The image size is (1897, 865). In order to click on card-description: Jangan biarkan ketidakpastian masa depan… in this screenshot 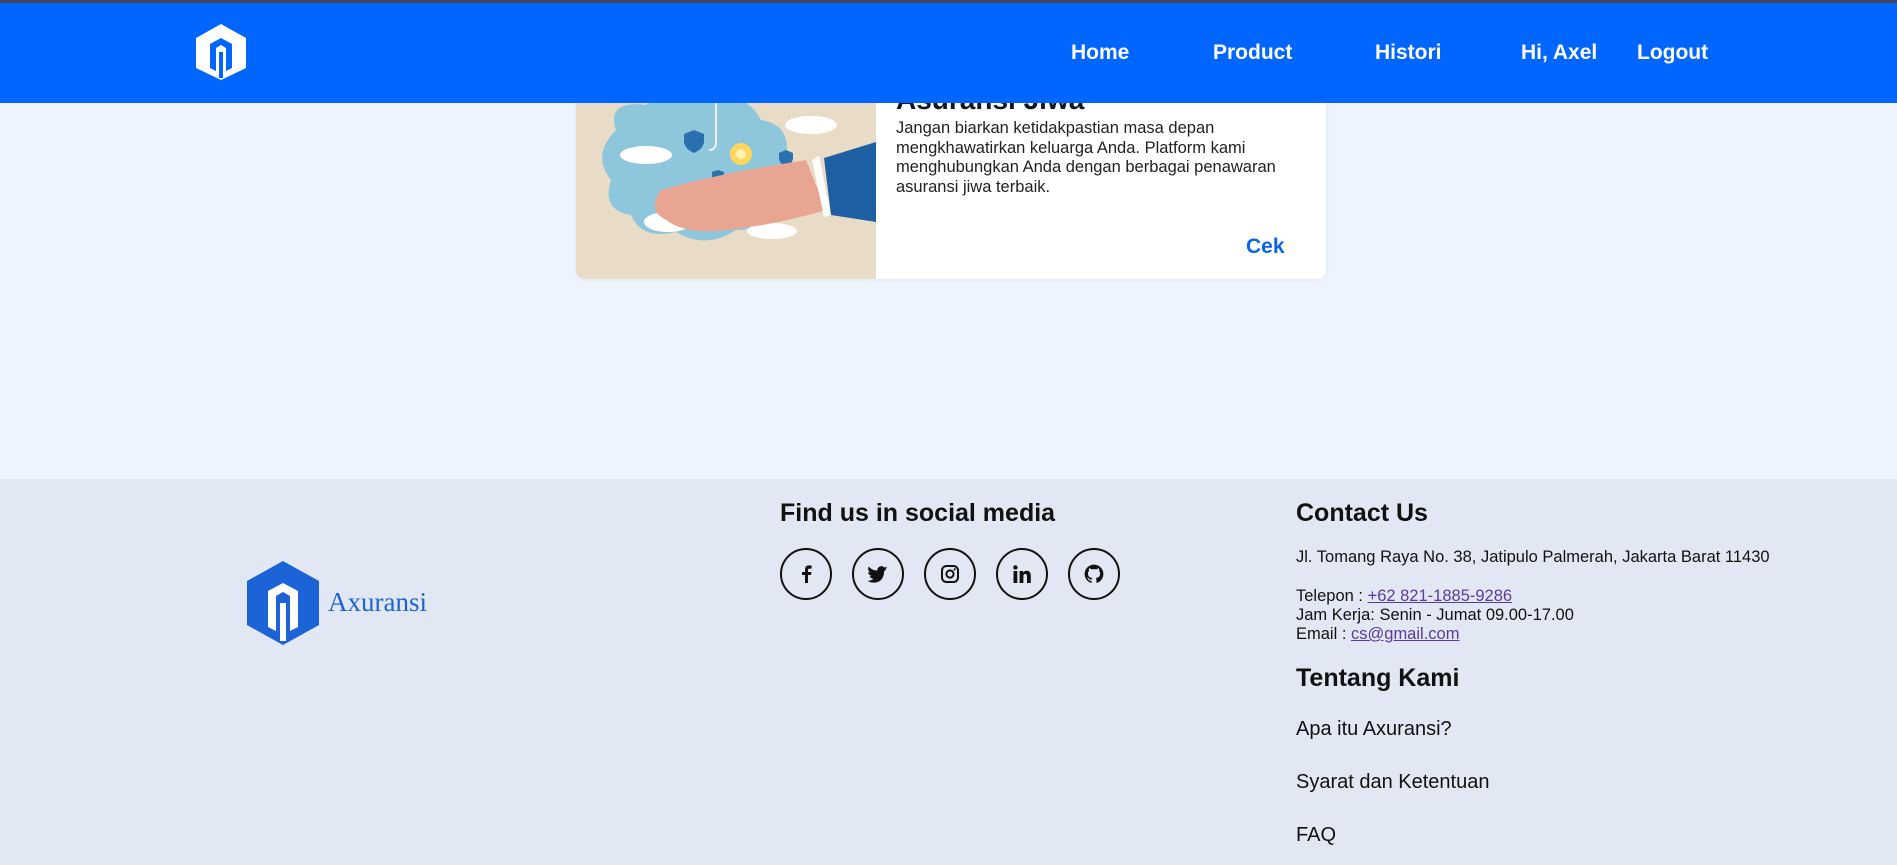, I will do `click(1086, 157)`.